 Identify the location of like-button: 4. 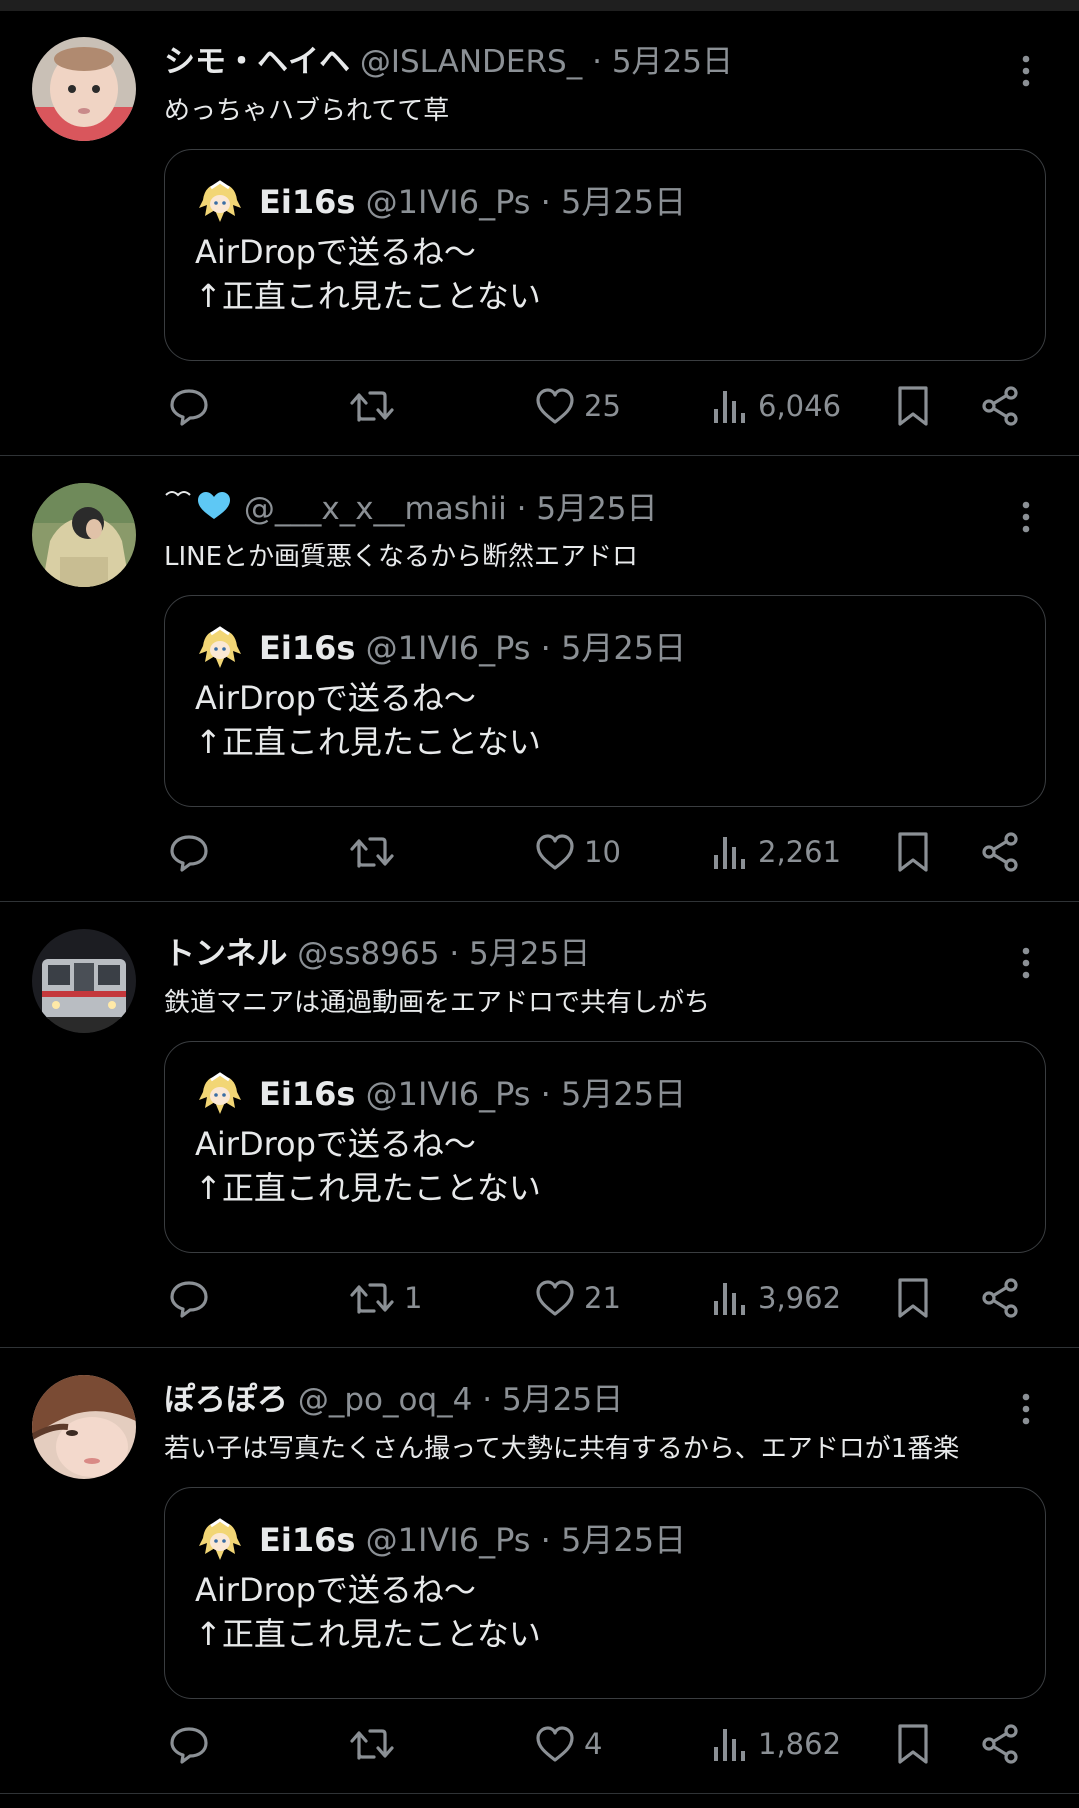
(568, 1744).